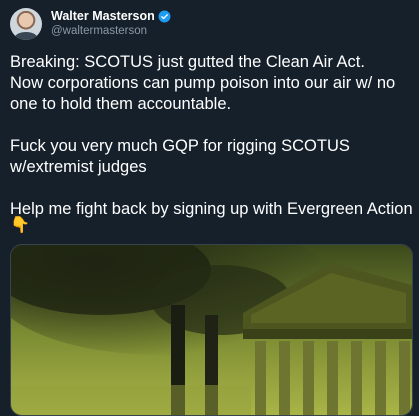 The image size is (419, 416). I want to click on avatar, so click(26, 24).